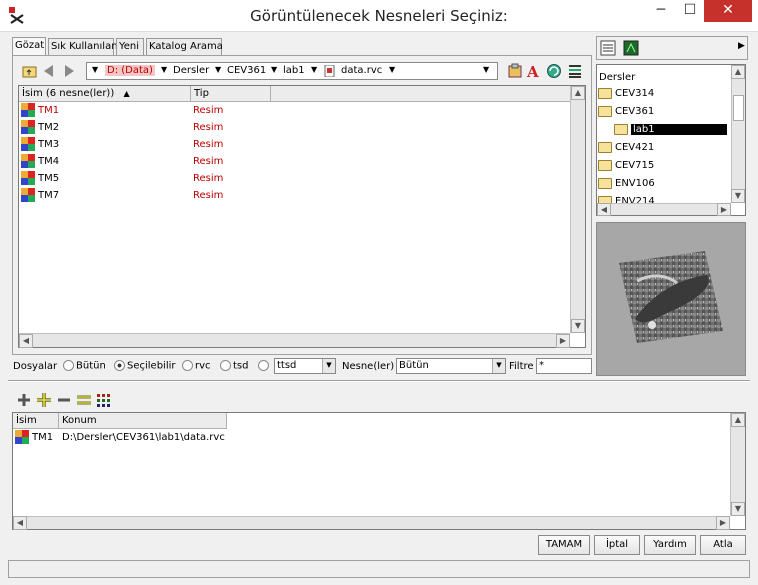 This screenshot has height=585, width=758. I want to click on list-item: TM4 Resim, so click(291, 162).